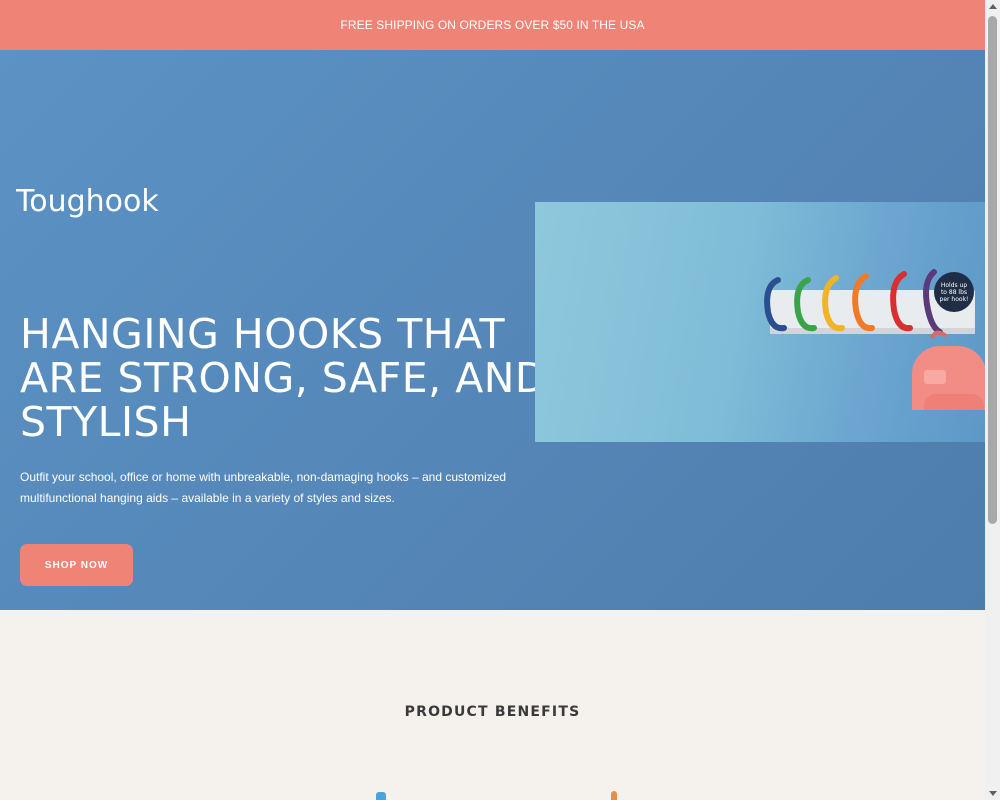  I want to click on scroll-up-icon, so click(993, 6).